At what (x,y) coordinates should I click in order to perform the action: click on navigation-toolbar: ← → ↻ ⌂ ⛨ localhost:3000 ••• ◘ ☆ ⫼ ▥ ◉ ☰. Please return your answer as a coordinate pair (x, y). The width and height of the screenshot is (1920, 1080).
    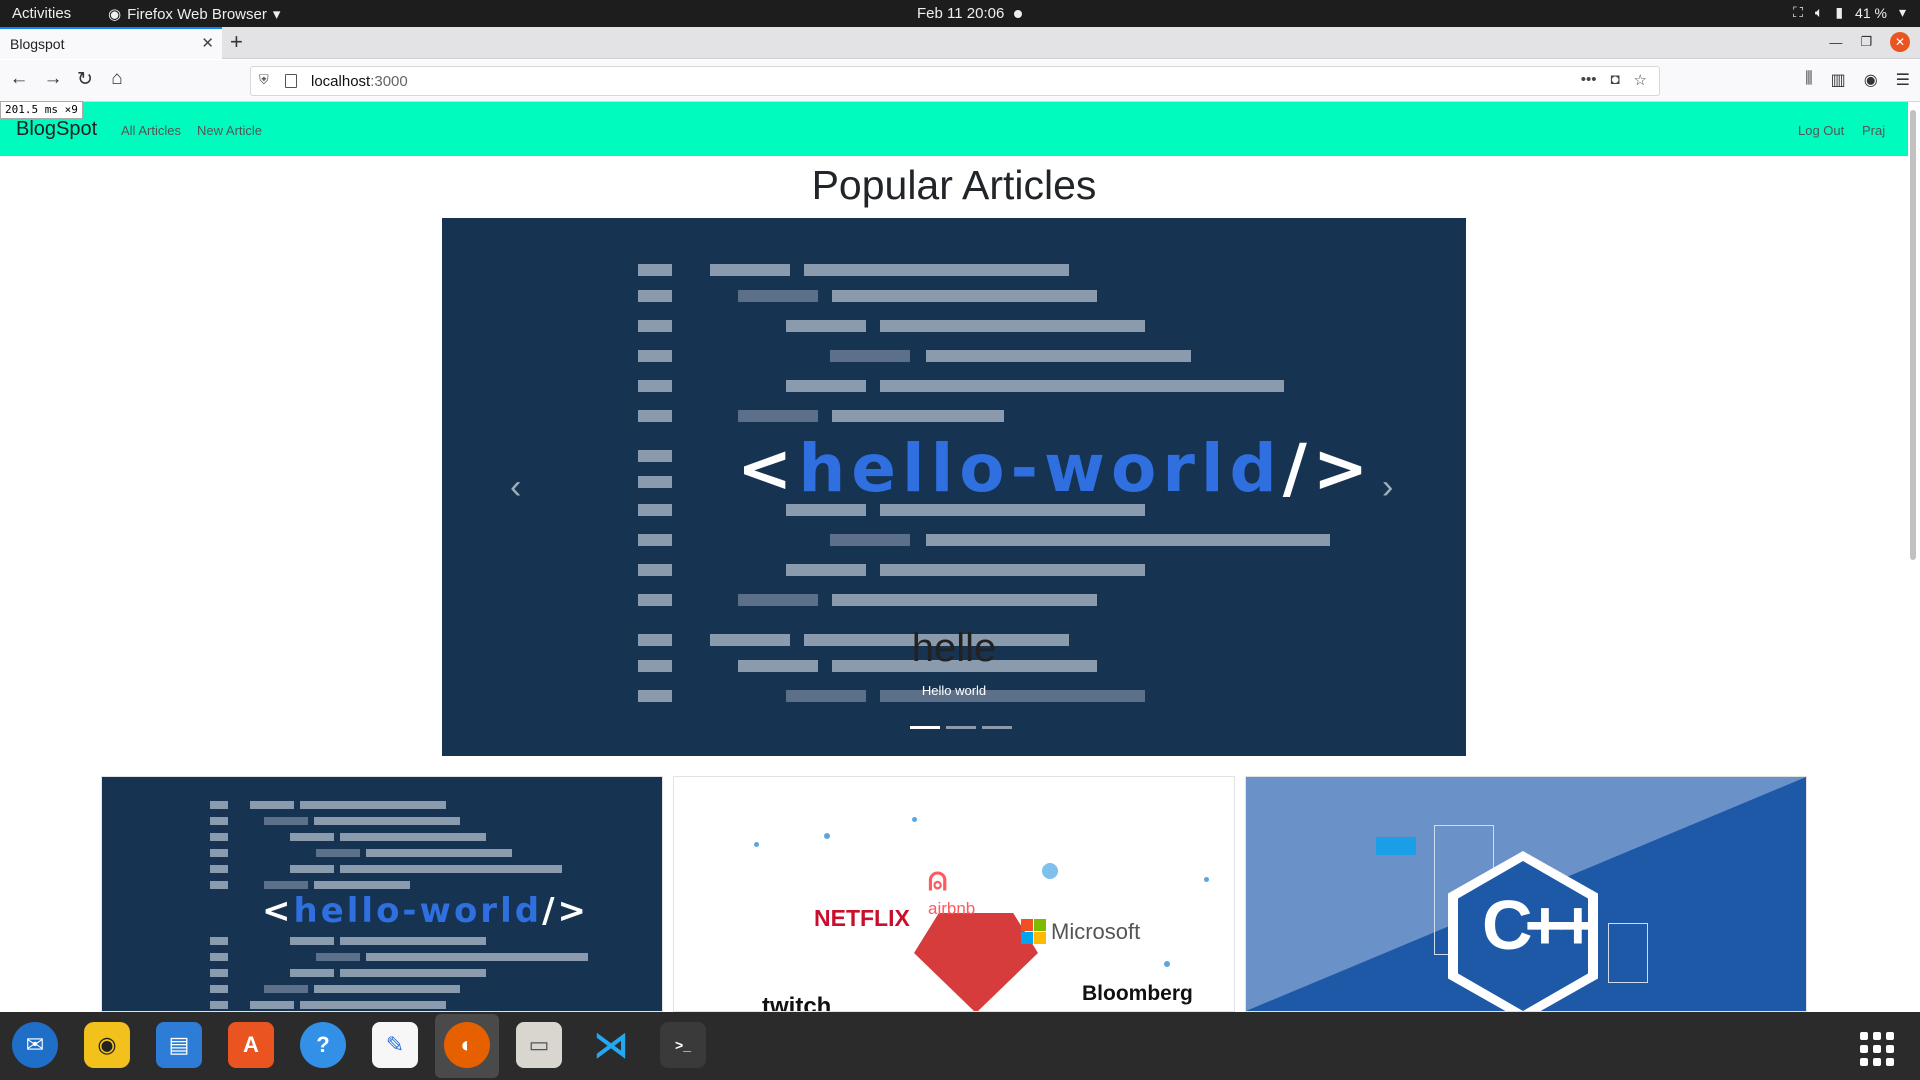
    Looking at the image, I should click on (960, 81).